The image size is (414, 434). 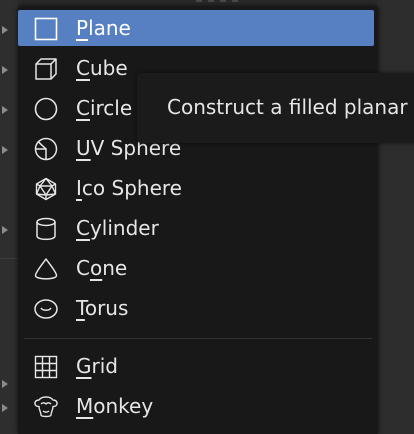 I want to click on plane-icon, so click(x=46, y=29).